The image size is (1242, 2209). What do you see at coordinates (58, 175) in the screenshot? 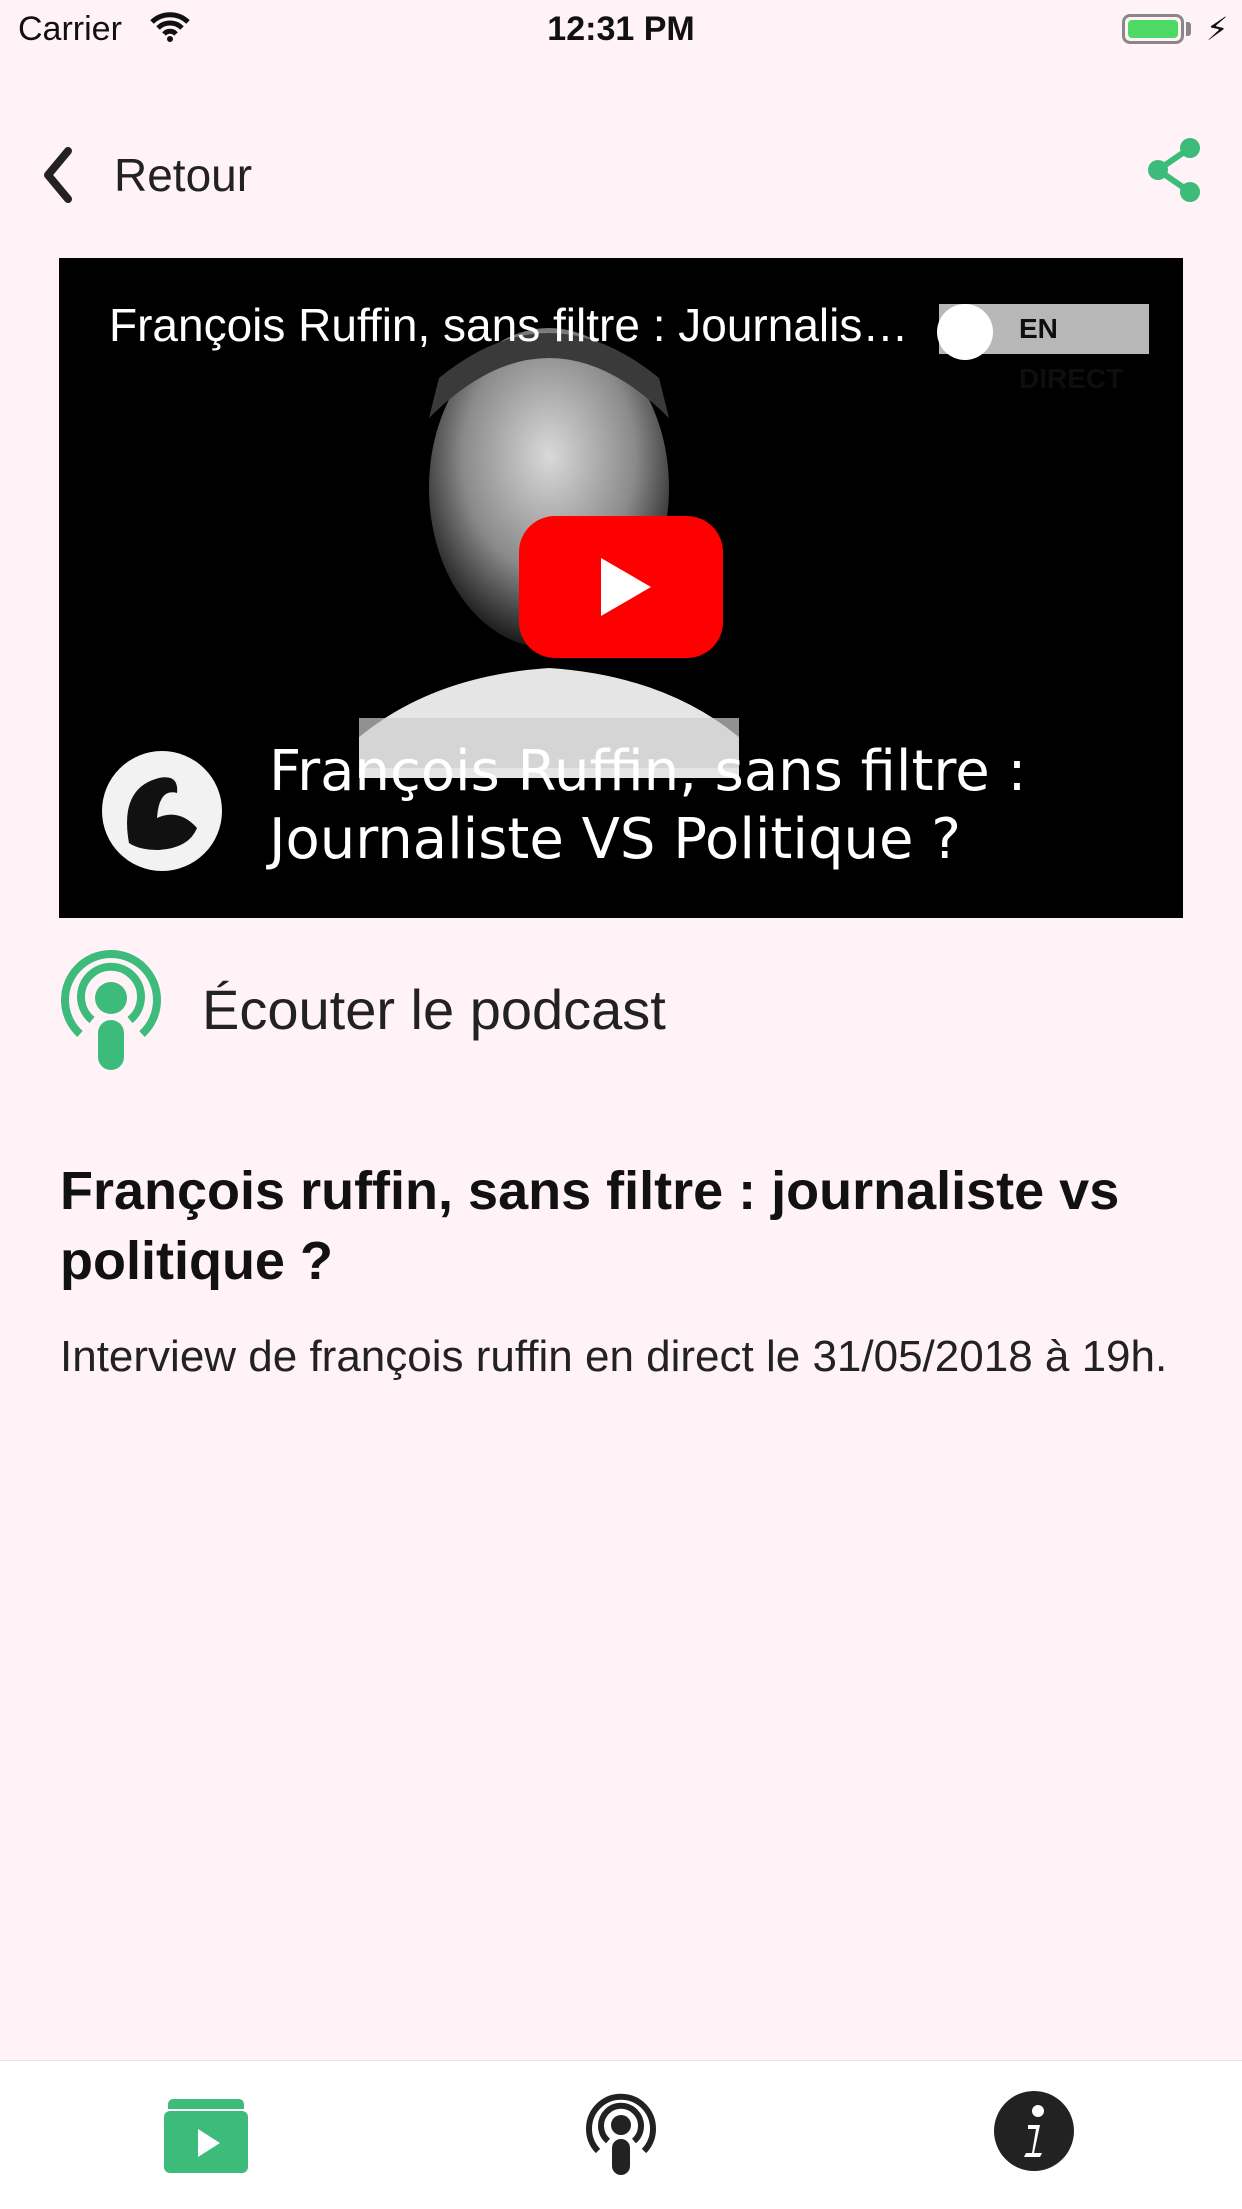
I see `chevron-left-icon` at bounding box center [58, 175].